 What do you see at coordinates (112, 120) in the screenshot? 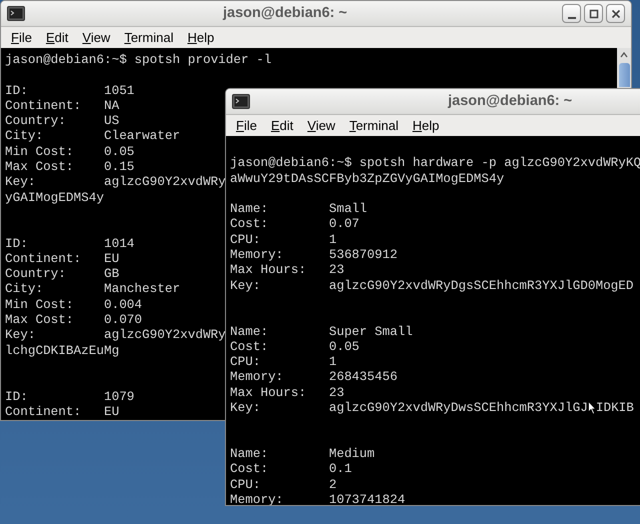
I see `field-value: US` at bounding box center [112, 120].